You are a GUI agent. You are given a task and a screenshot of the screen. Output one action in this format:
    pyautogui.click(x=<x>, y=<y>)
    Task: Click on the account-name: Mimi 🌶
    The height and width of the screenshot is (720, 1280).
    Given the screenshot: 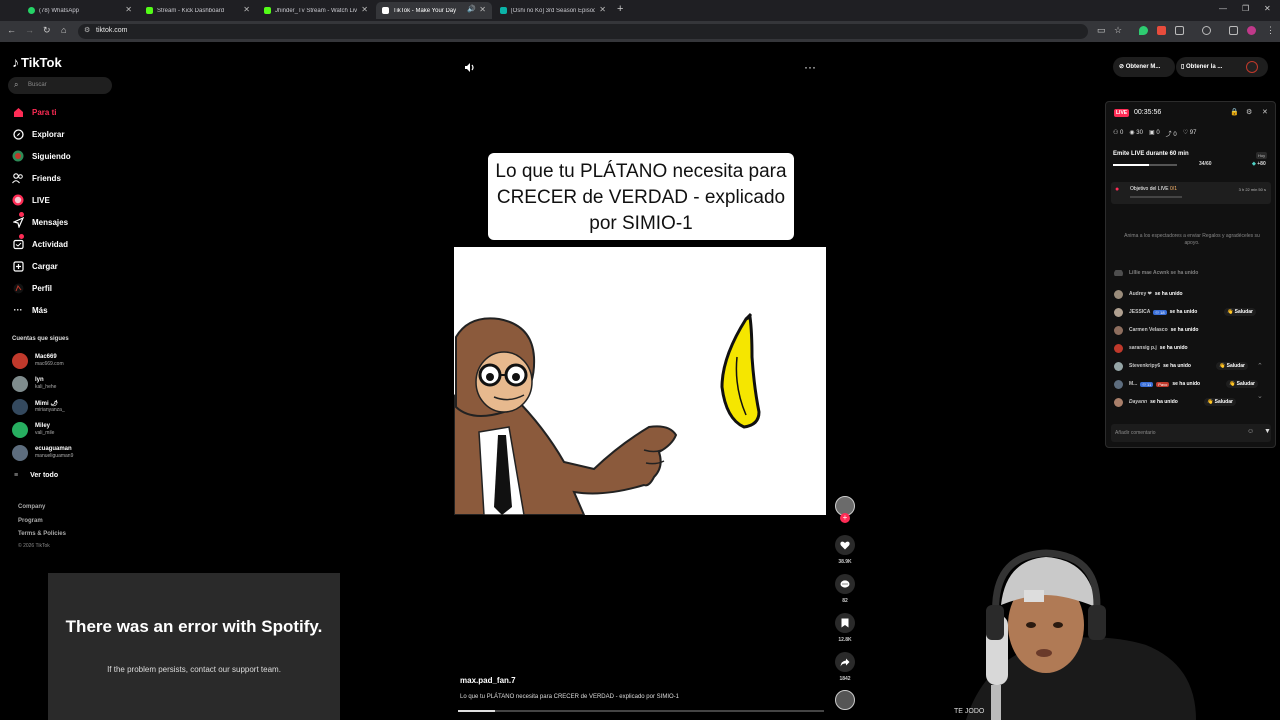 What is the action you would take?
    pyautogui.click(x=46, y=404)
    